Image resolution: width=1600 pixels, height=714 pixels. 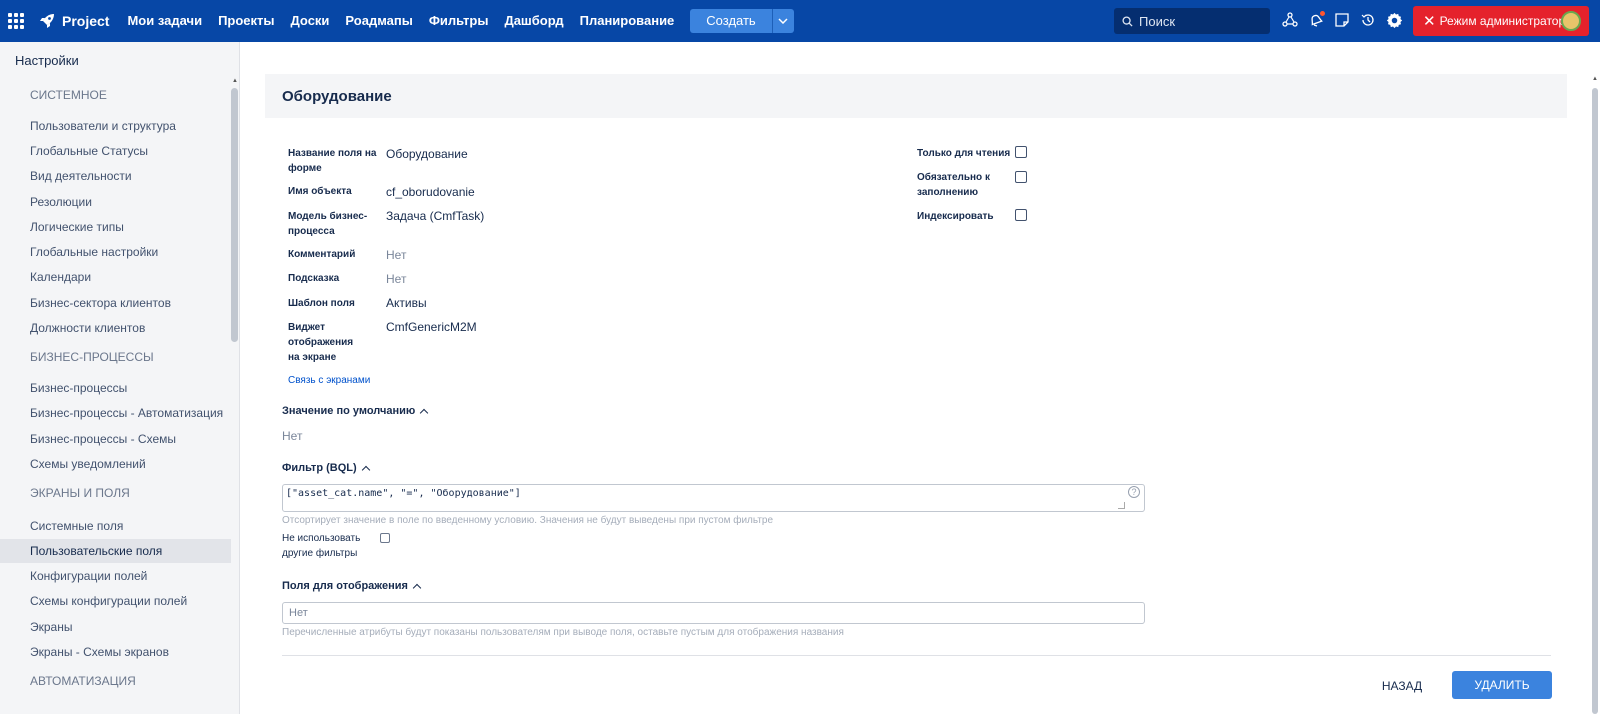 I want to click on flag-label-readonly: Только для чтения, so click(x=964, y=153).